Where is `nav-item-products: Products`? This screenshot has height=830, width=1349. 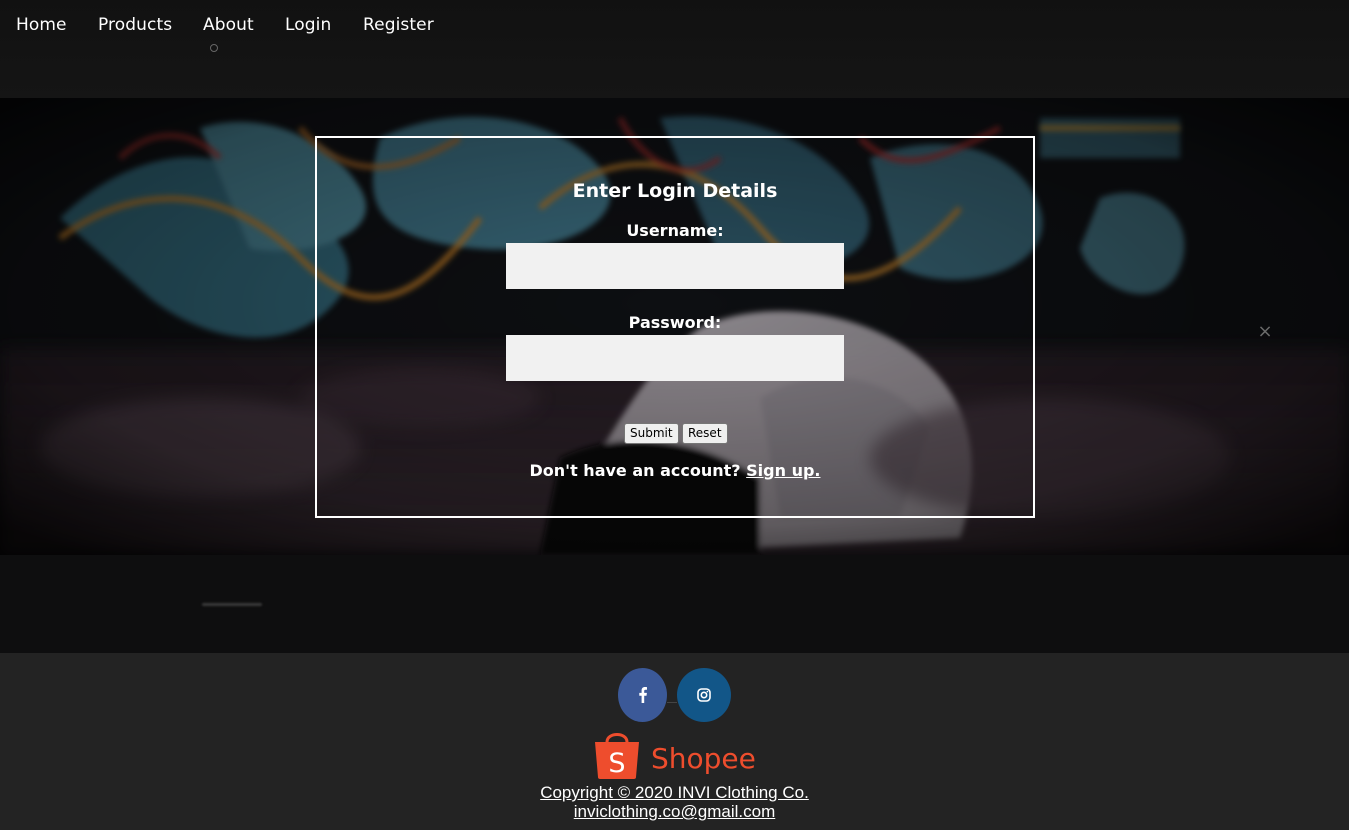
nav-item-products: Products is located at coordinates (135, 25).